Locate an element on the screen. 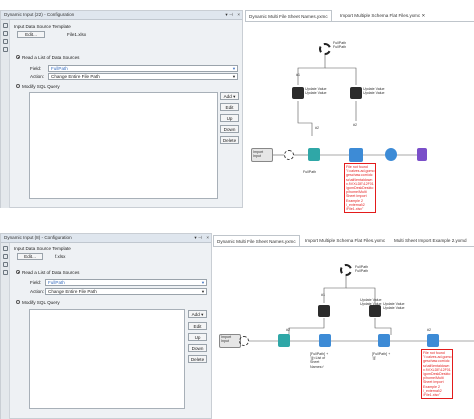 The height and width of the screenshot is (419, 474). top-output-node is located at coordinates (422, 154).